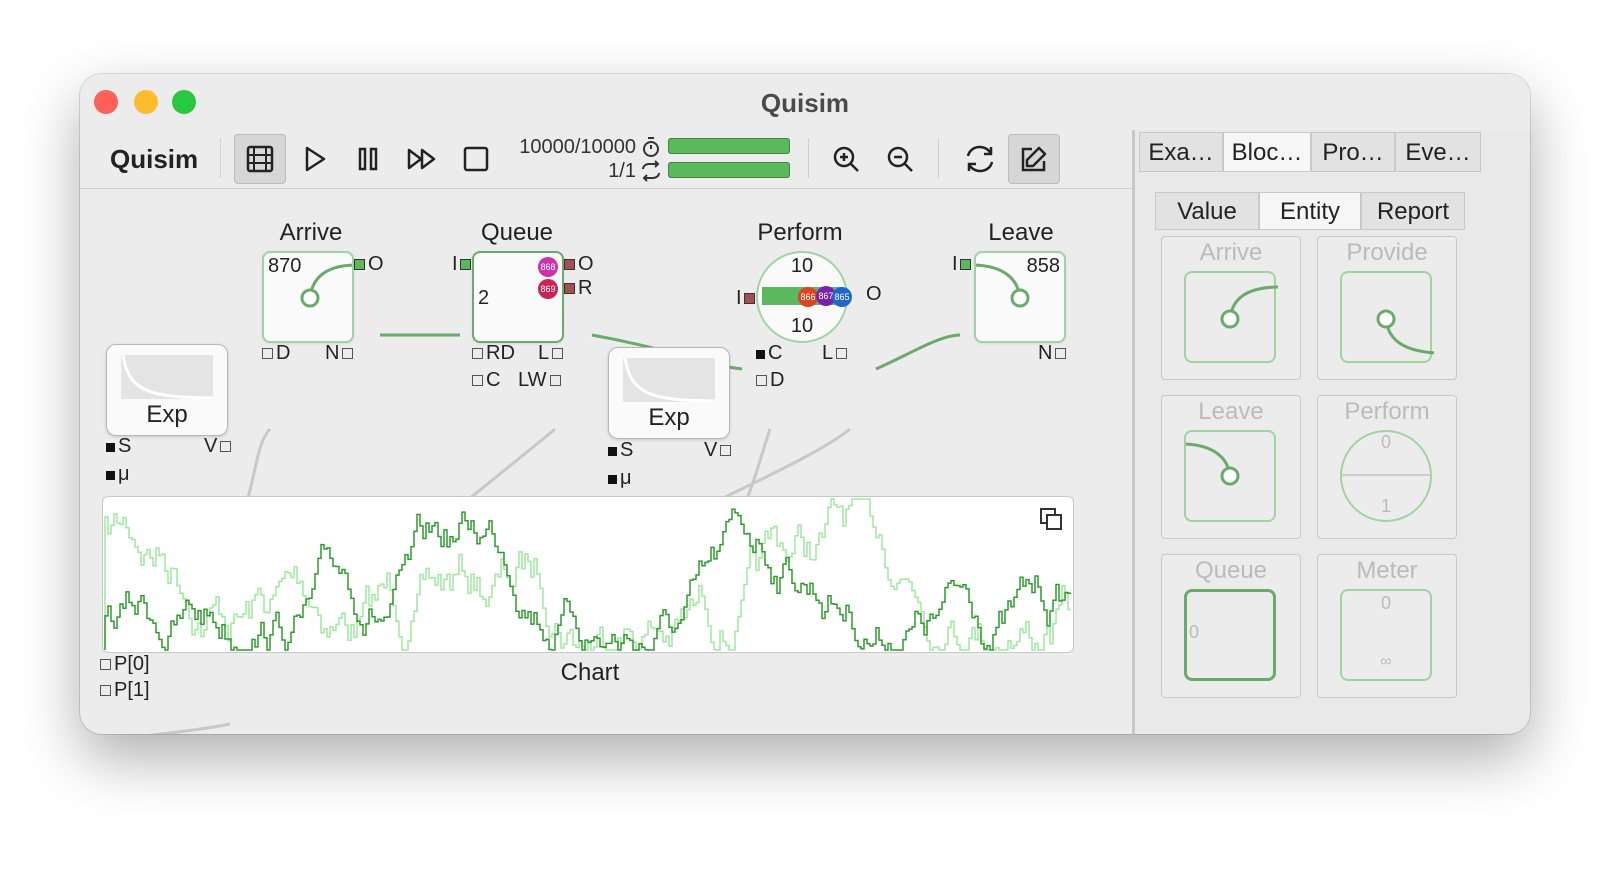 This screenshot has width=1620, height=870. What do you see at coordinates (769, 353) in the screenshot?
I see `perform-c-port: C` at bounding box center [769, 353].